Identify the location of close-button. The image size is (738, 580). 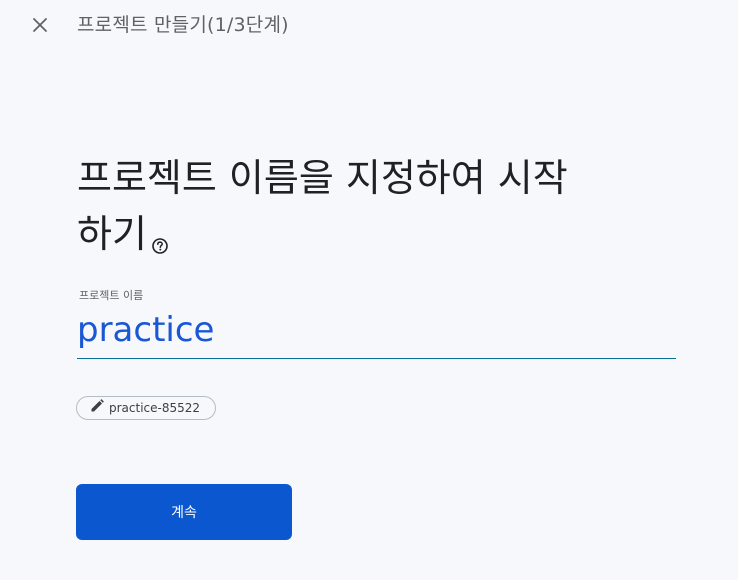
(40, 25).